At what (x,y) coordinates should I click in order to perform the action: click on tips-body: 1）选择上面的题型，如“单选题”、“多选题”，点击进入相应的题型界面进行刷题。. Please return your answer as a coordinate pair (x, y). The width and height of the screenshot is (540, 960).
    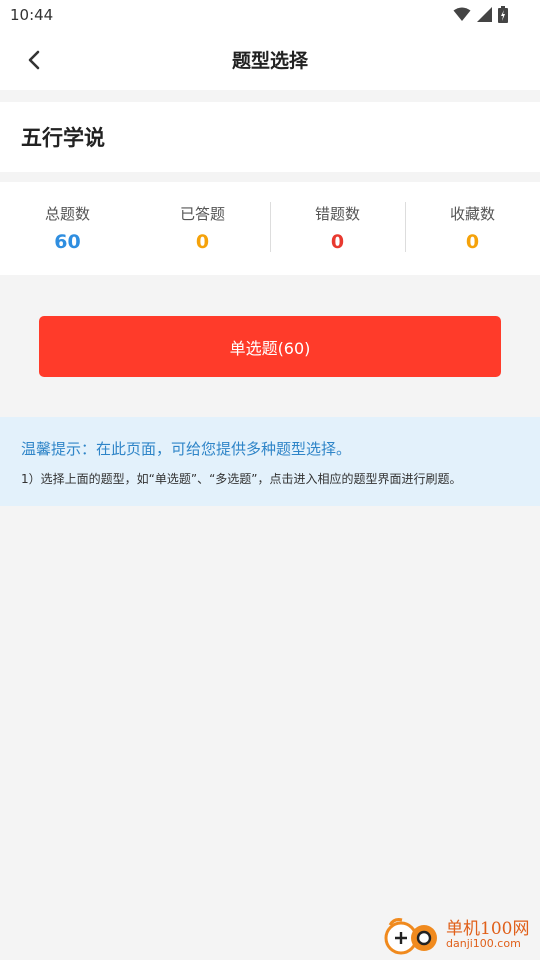
    Looking at the image, I should click on (241, 479).